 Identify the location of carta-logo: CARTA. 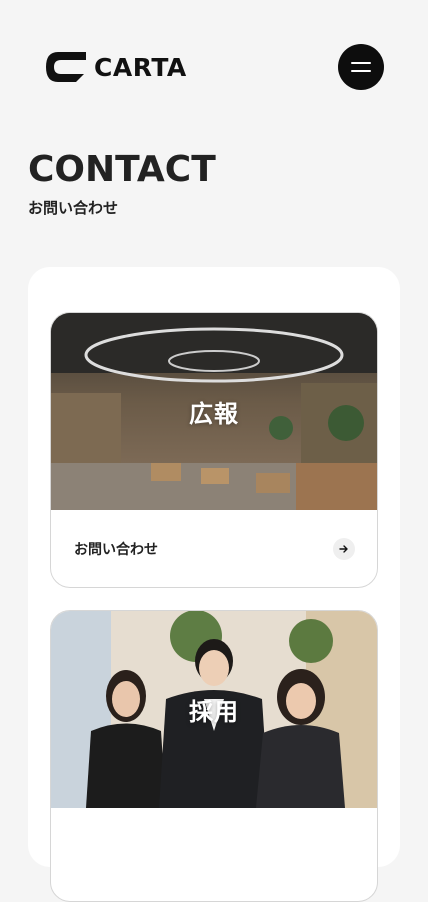
(115, 67).